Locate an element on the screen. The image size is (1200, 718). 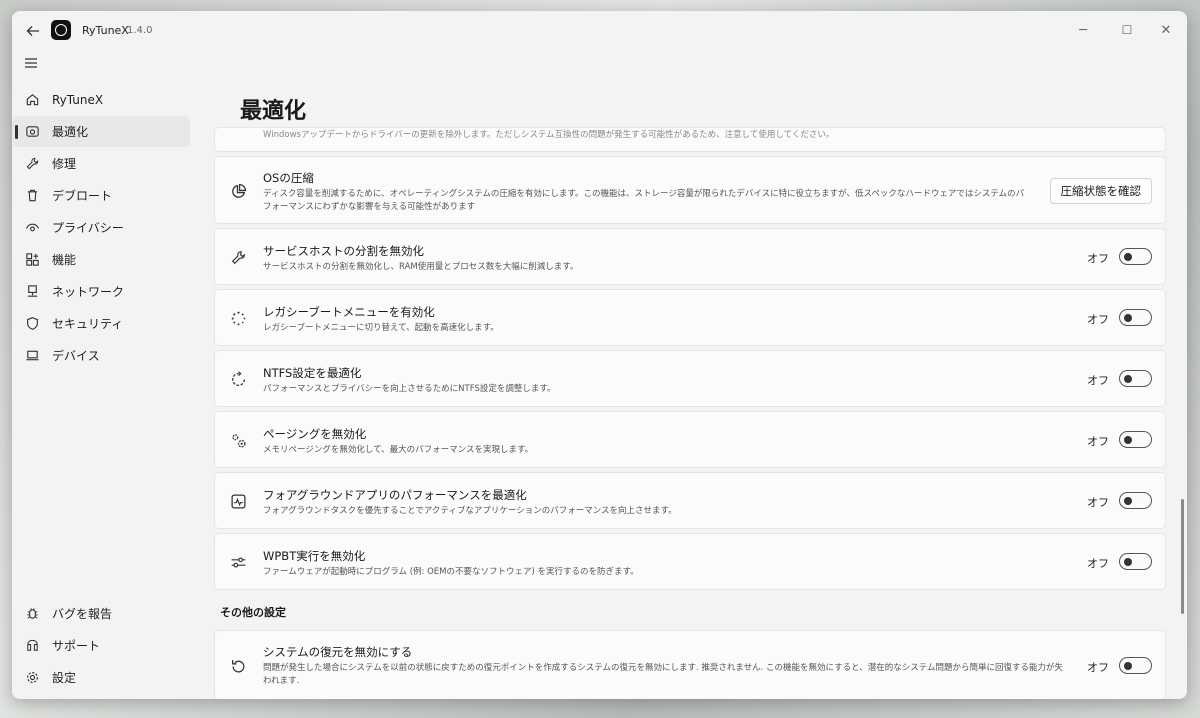
back-button is located at coordinates (33, 31).